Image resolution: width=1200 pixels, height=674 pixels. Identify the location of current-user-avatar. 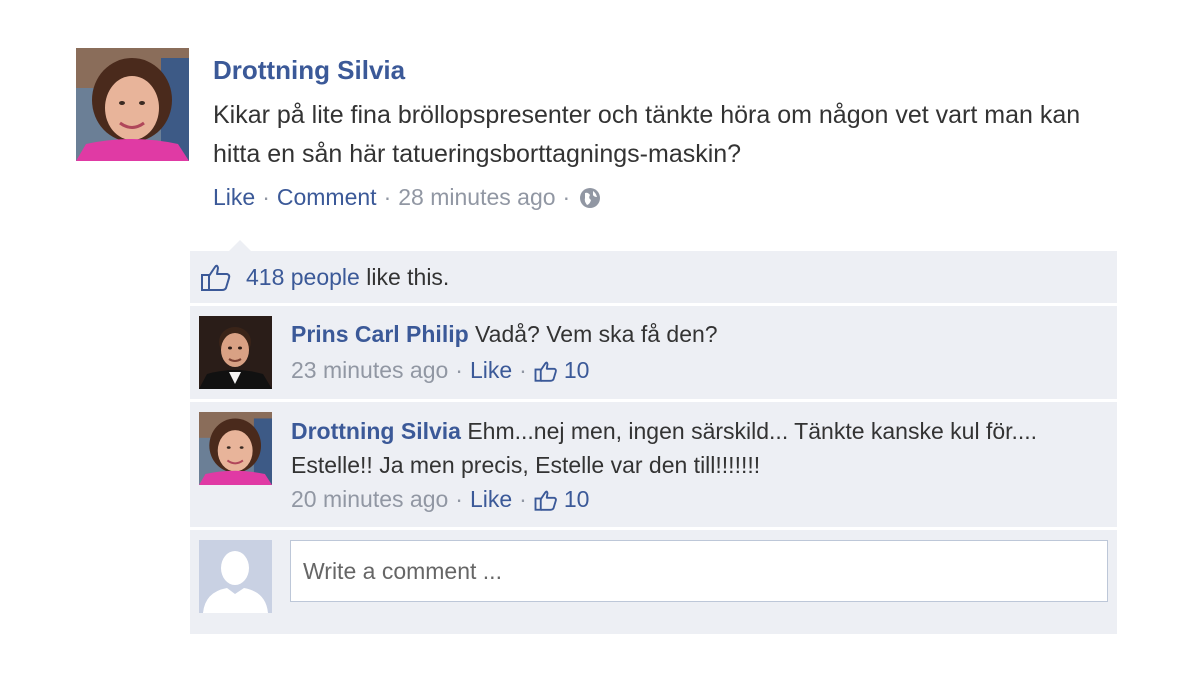
(235, 576).